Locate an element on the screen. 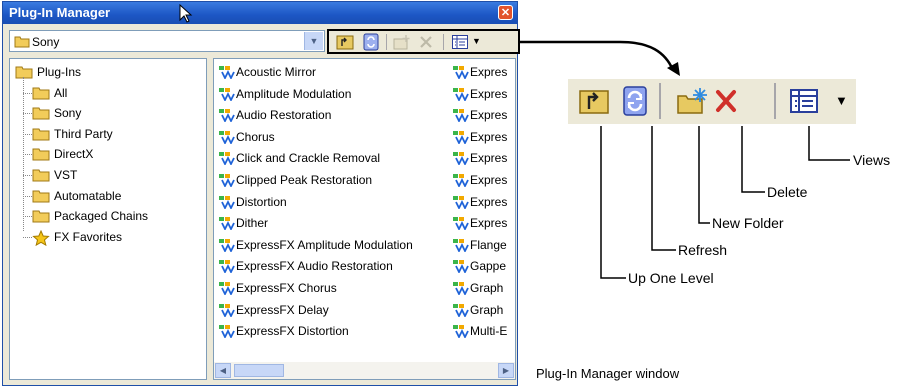 This screenshot has width=900, height=387. views-callout: Views is located at coordinates (872, 160).